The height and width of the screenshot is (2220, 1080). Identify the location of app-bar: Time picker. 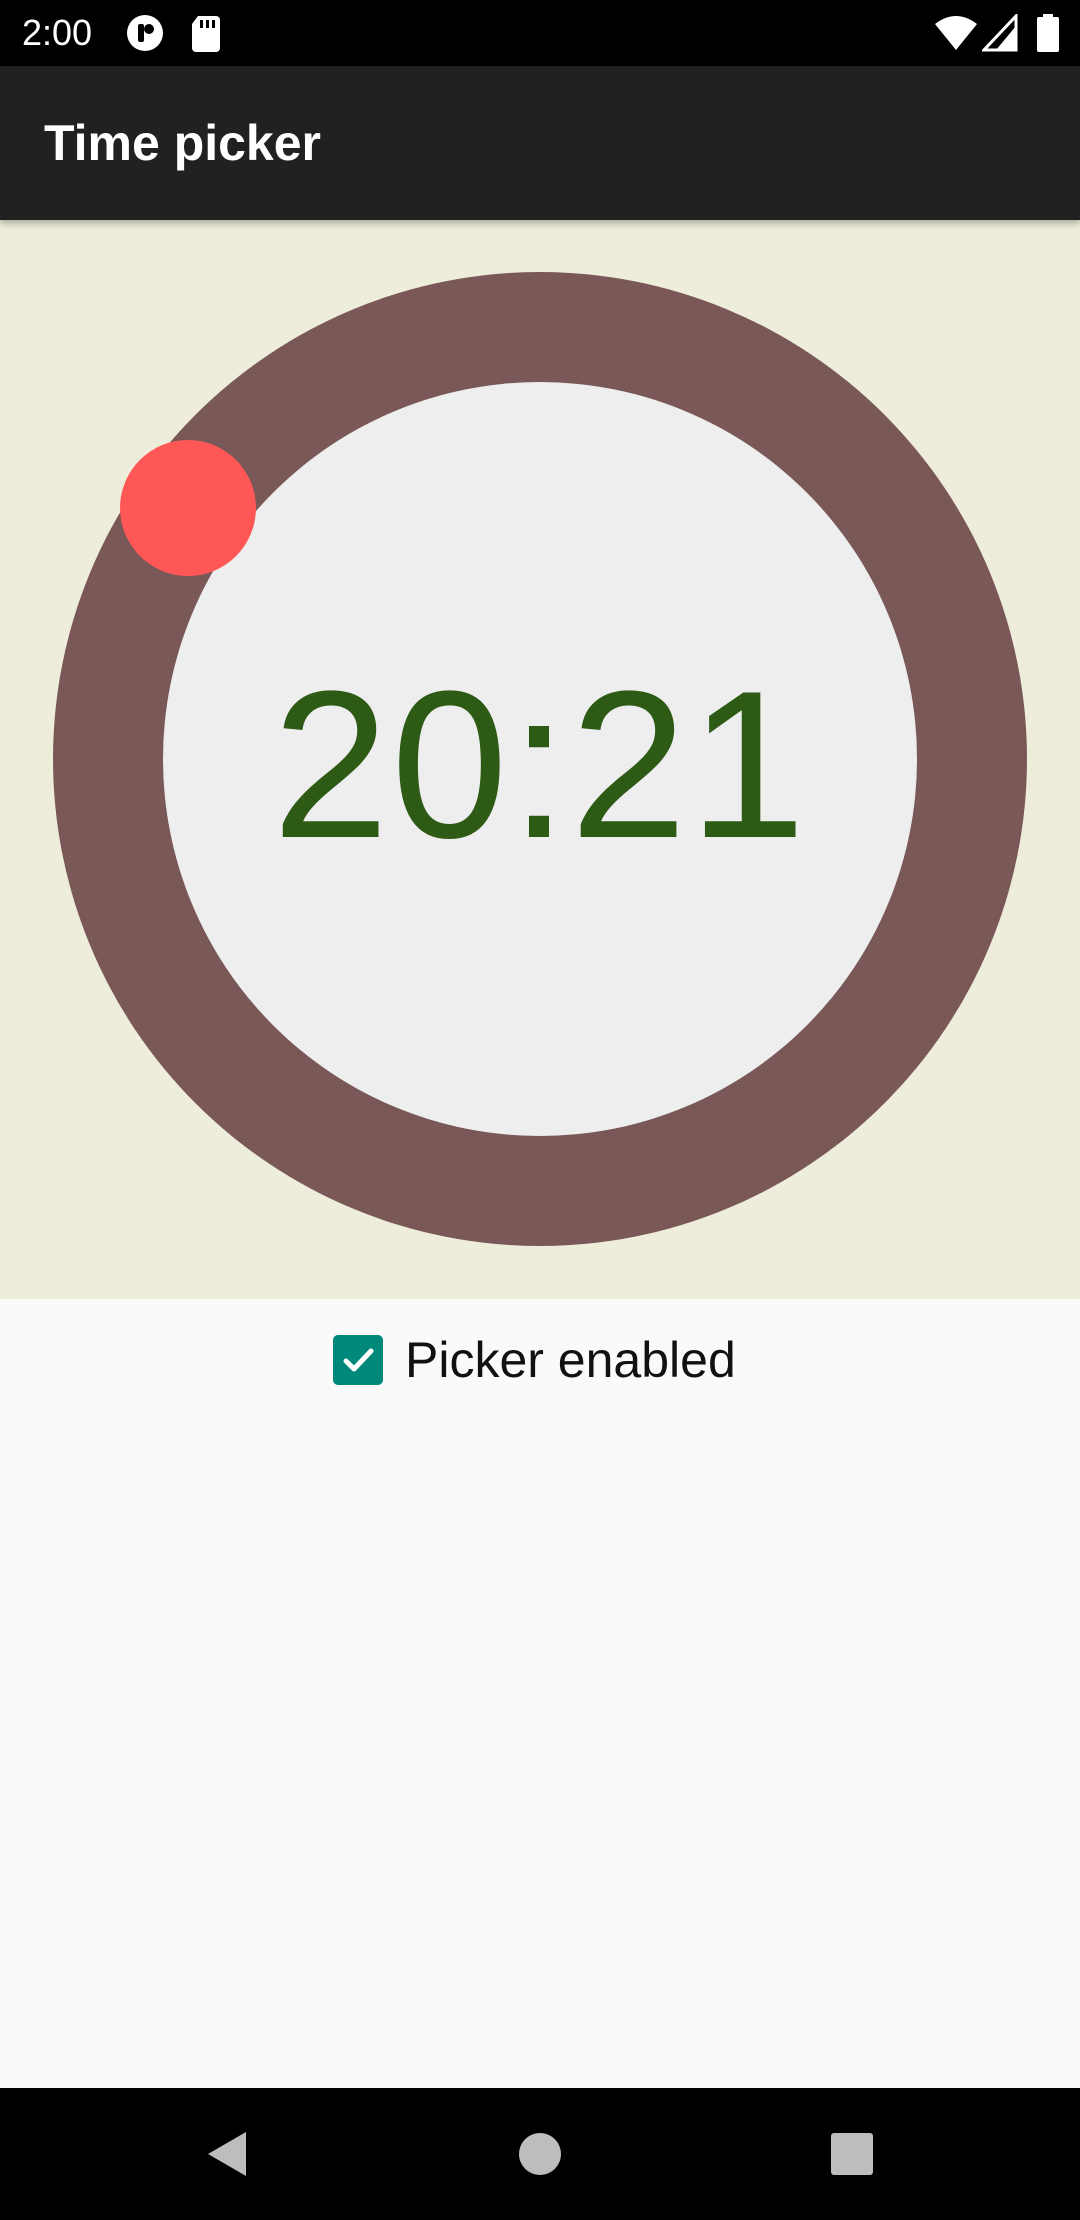
(540, 143).